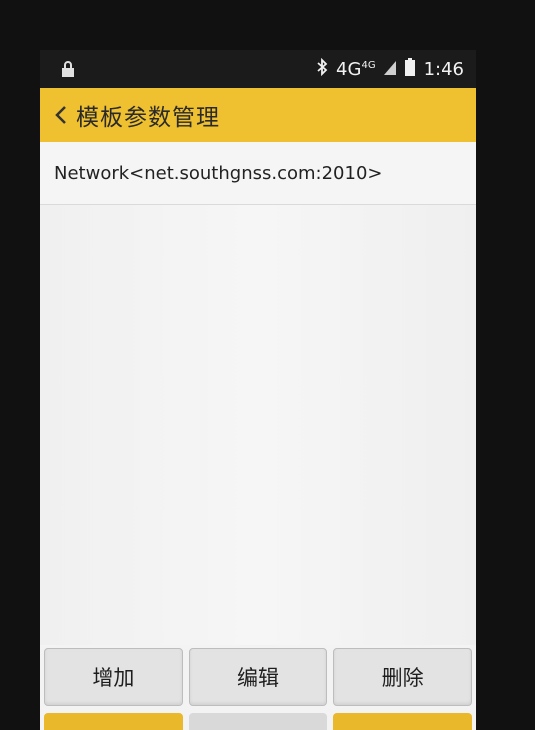  I want to click on lock-icon, so click(68, 69).